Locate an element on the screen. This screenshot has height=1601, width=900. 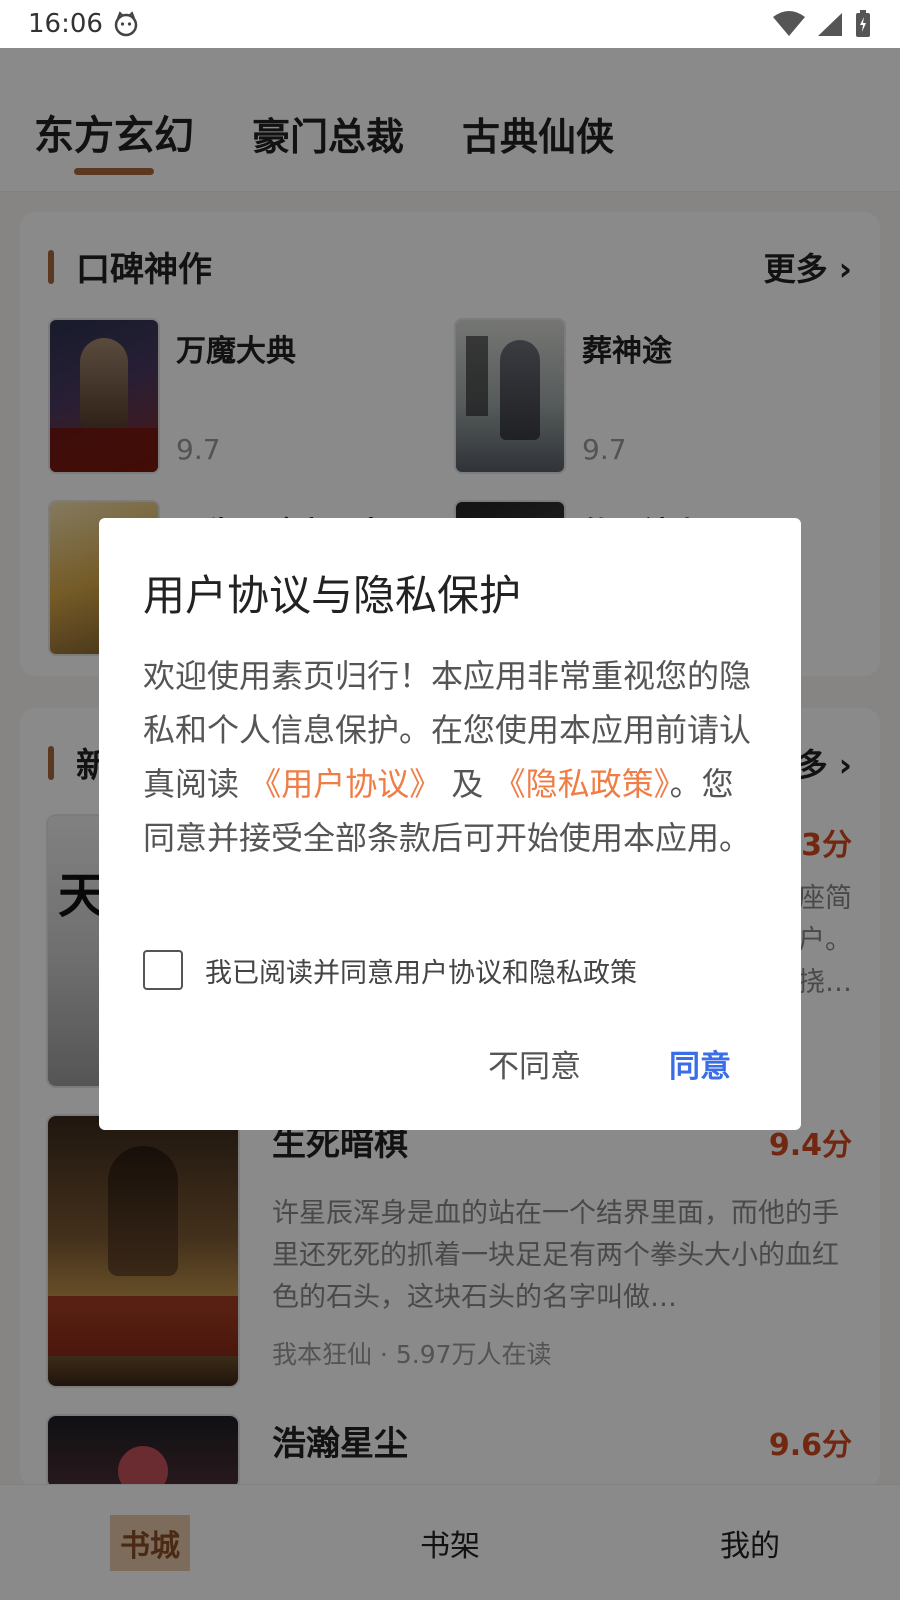
wifi-icon is located at coordinates (789, 23).